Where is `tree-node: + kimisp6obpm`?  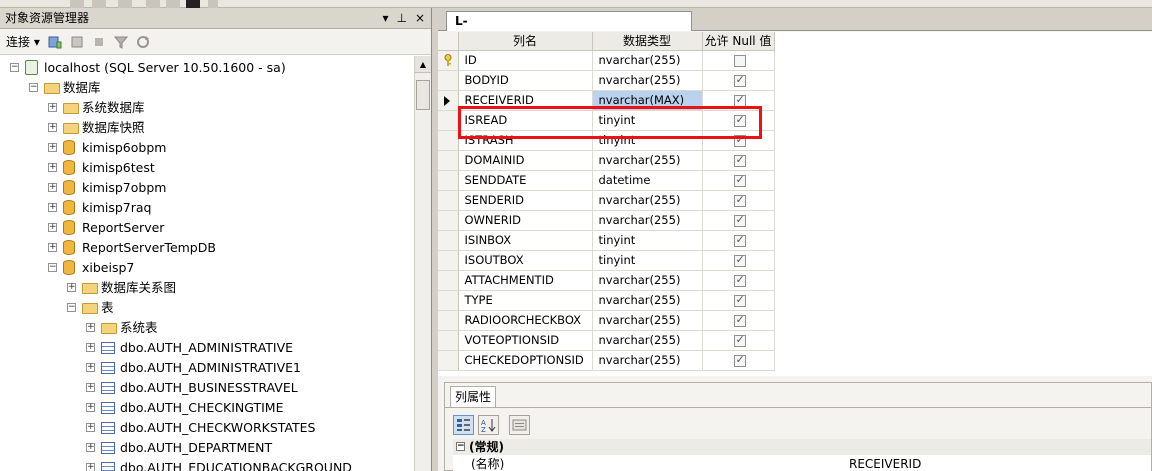
tree-node: + kimisp6obpm is located at coordinates (207, 148).